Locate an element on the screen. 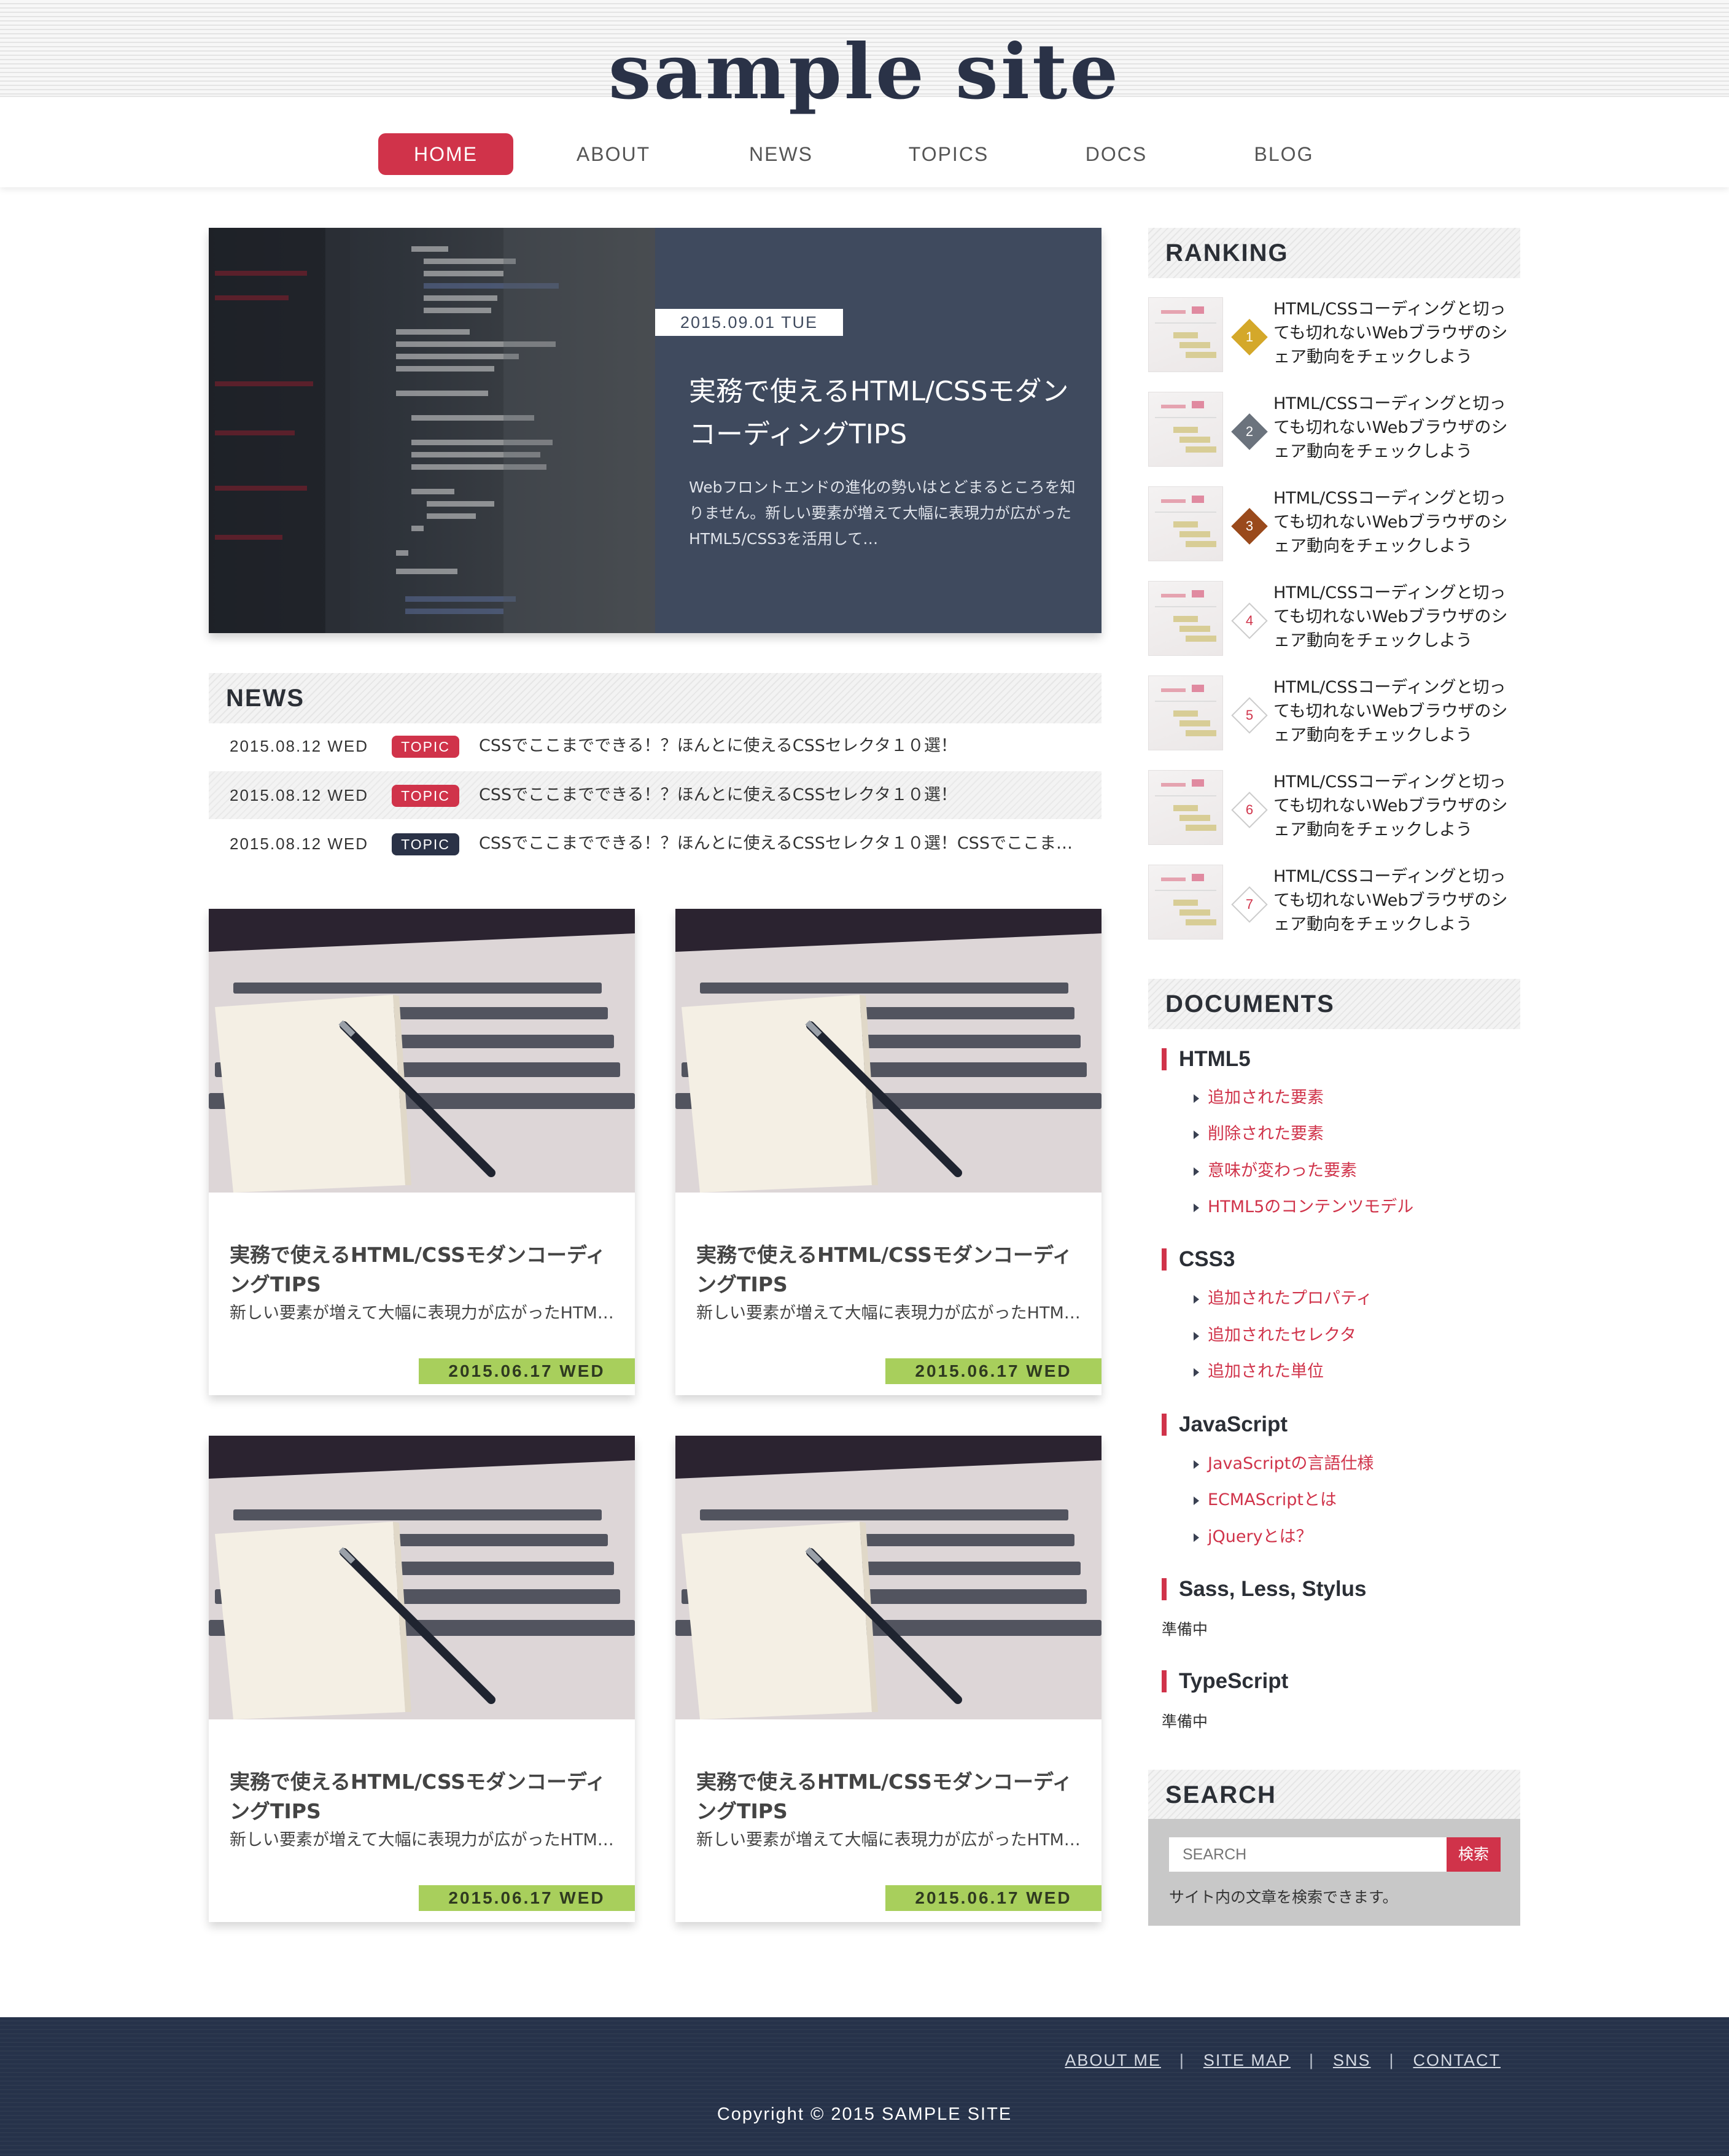  ranking-heading: RANKING is located at coordinates (1334, 253).